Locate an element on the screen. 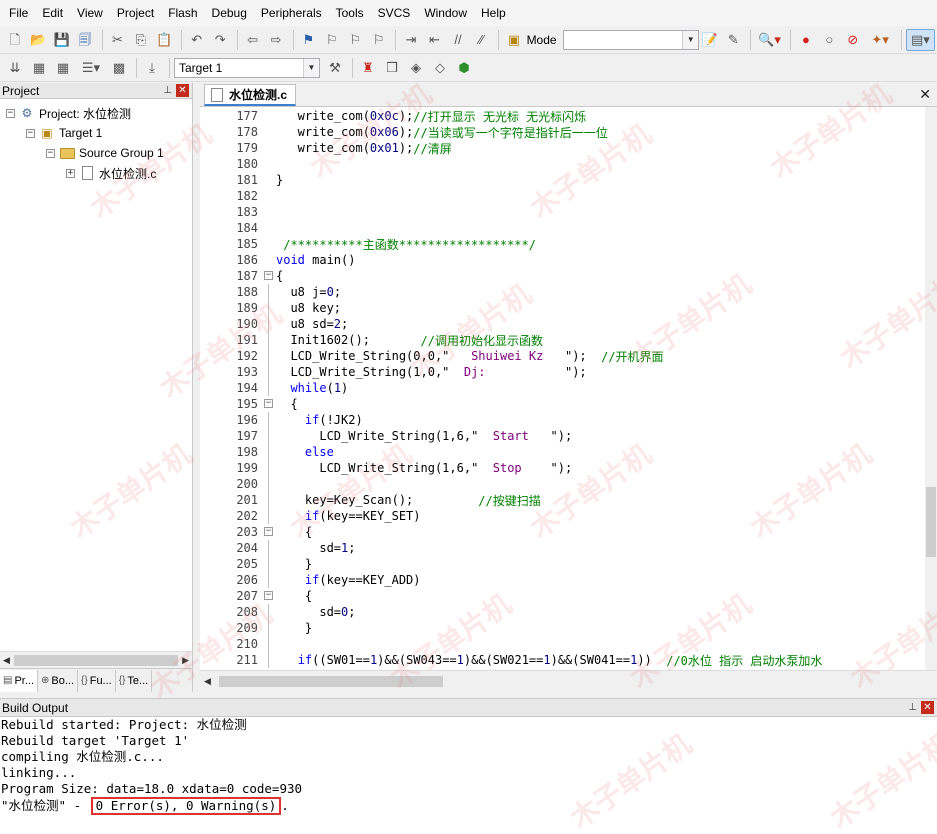 This screenshot has height=834, width=937. code-line: 178 write_com(0x06);//当读或写一个字符是指针后一一位 is located at coordinates (562, 132).